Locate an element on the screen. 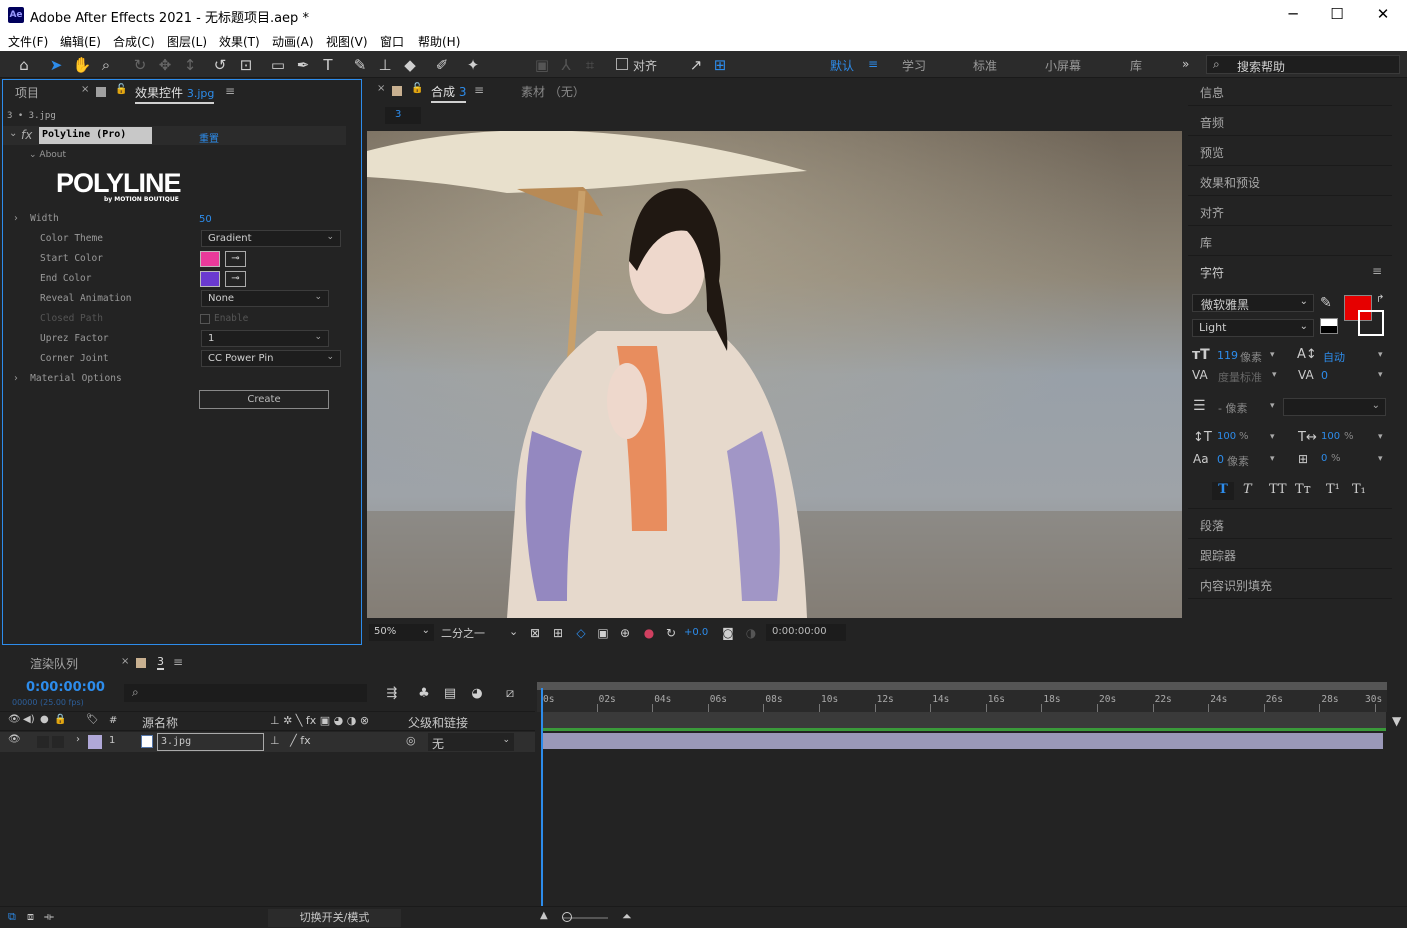 Image resolution: width=1407 pixels, height=928 pixels. axis-view-icon: ⌗ is located at coordinates (590, 65).